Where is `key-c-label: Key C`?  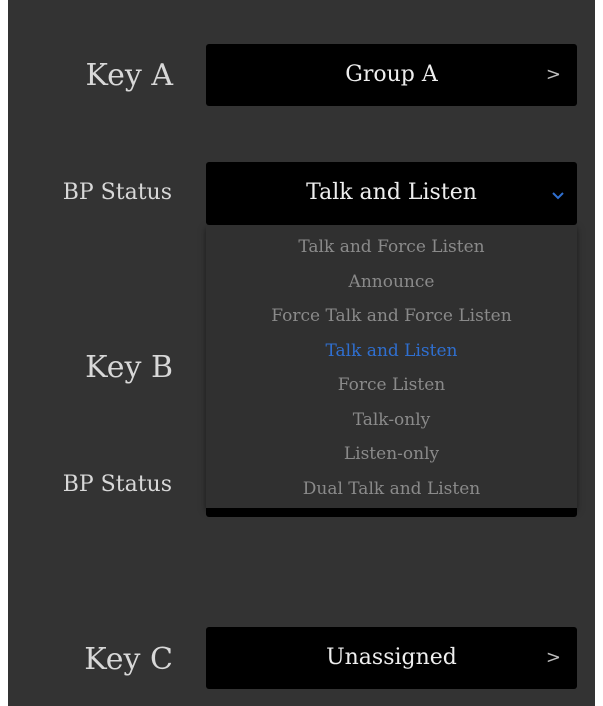 key-c-label: Key C is located at coordinates (128, 659).